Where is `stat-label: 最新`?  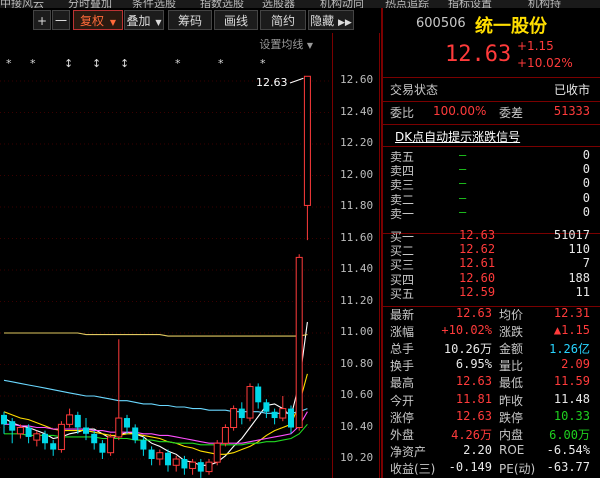
stat-label: 最新 is located at coordinates (402, 315).